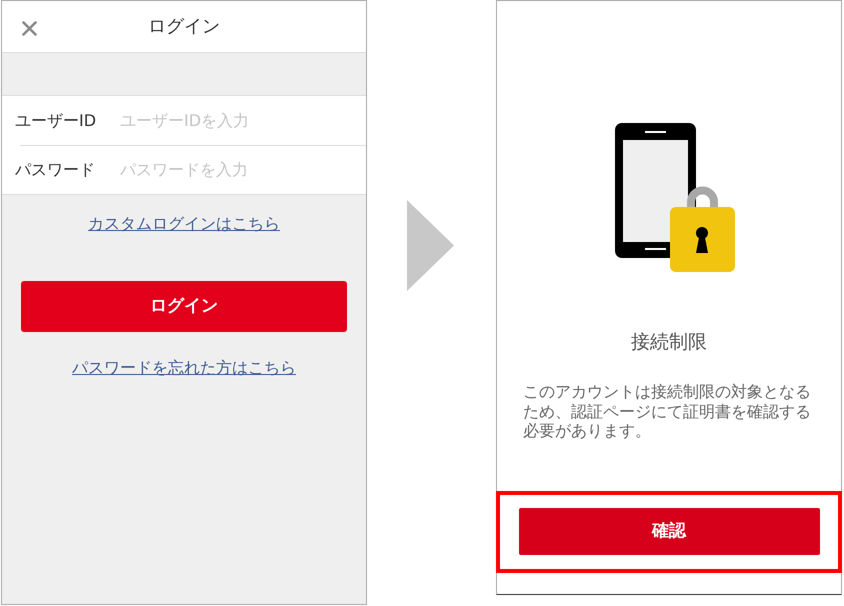 This screenshot has width=844, height=606. I want to click on forgot-password-link: パスワードを忘れた方はこちら, so click(184, 368).